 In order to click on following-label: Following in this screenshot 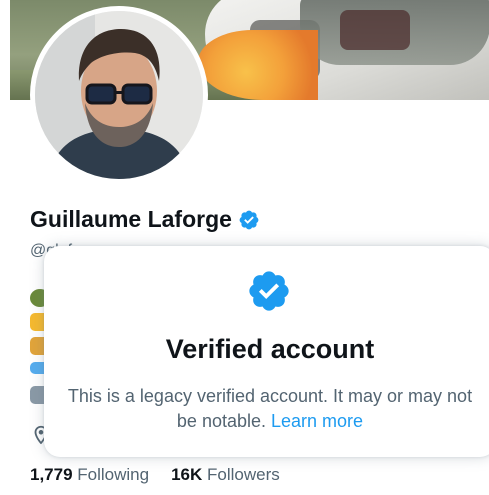, I will do `click(113, 474)`.